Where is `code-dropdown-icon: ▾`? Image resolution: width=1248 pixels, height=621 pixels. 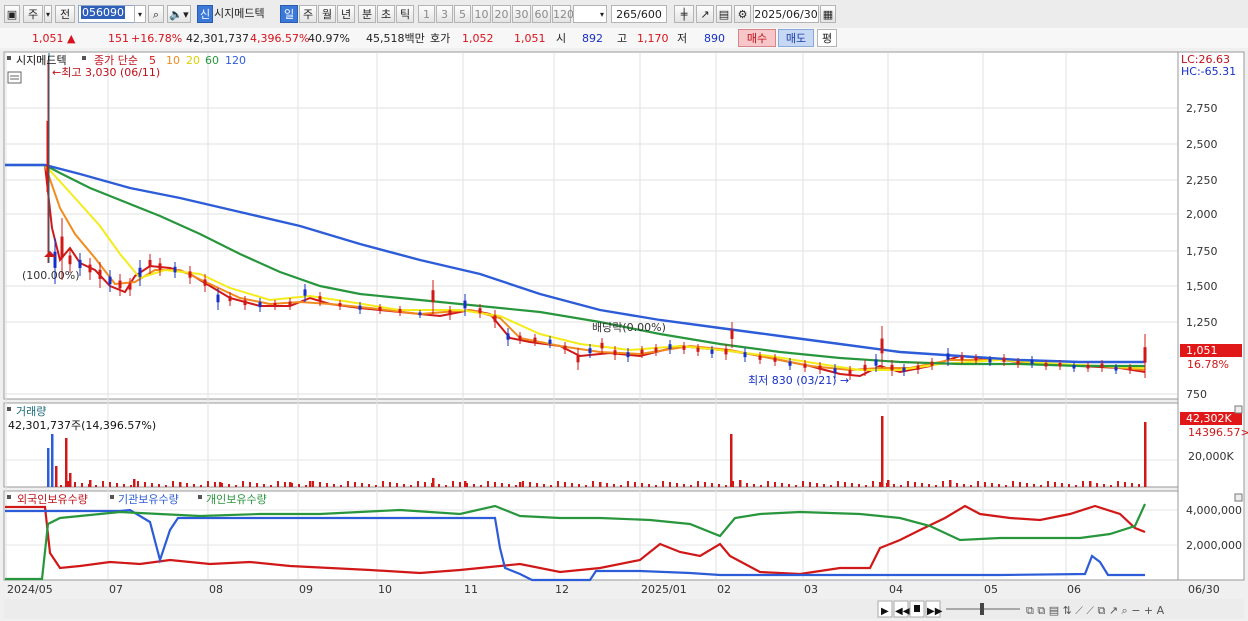 code-dropdown-icon: ▾ is located at coordinates (140, 14).